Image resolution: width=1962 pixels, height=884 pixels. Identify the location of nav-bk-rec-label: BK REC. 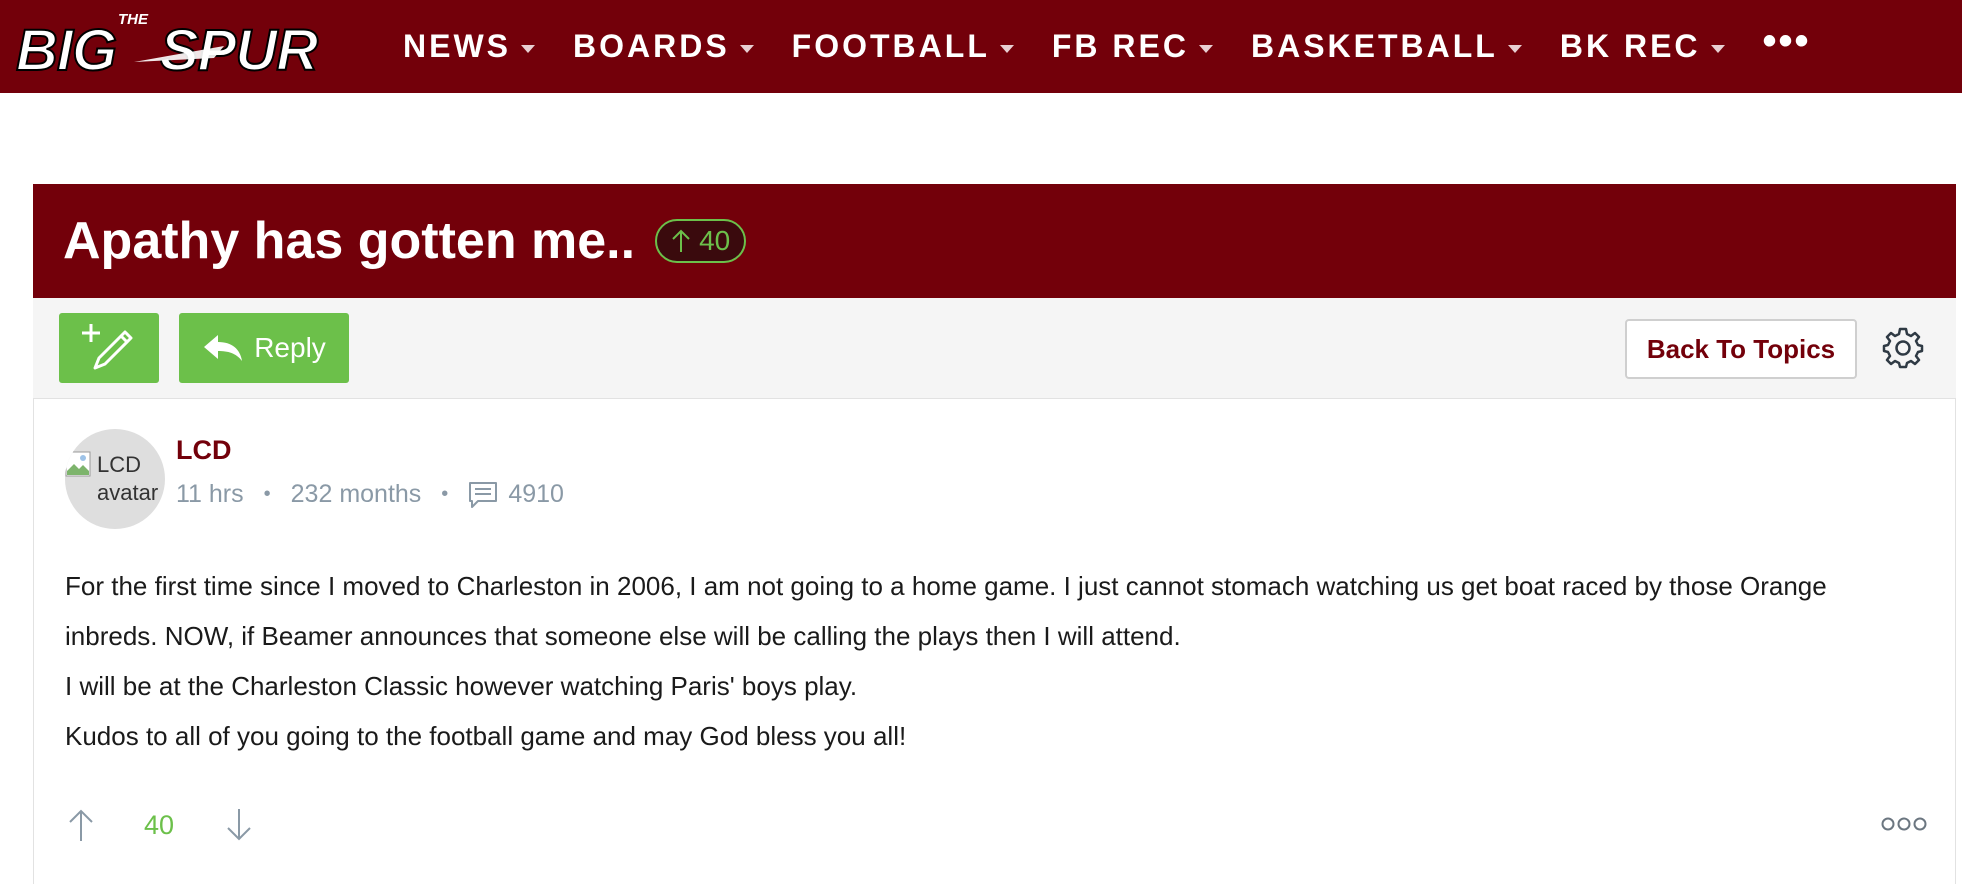
(1630, 46).